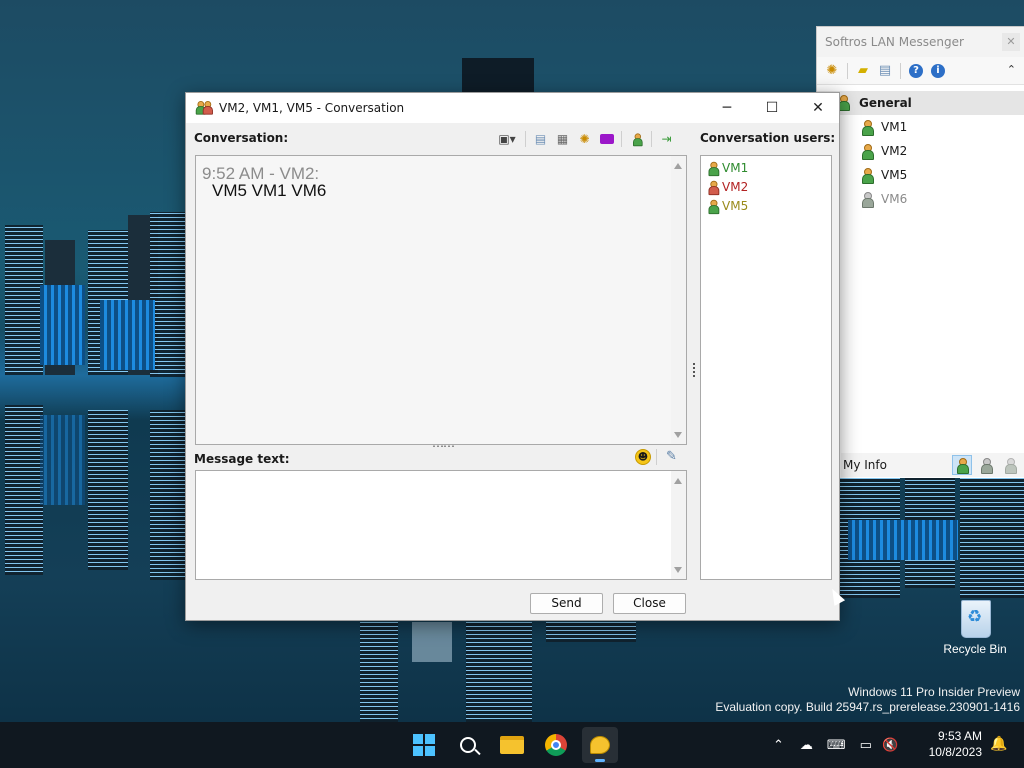  I want to click on windows-logo-icon, so click(424, 745).